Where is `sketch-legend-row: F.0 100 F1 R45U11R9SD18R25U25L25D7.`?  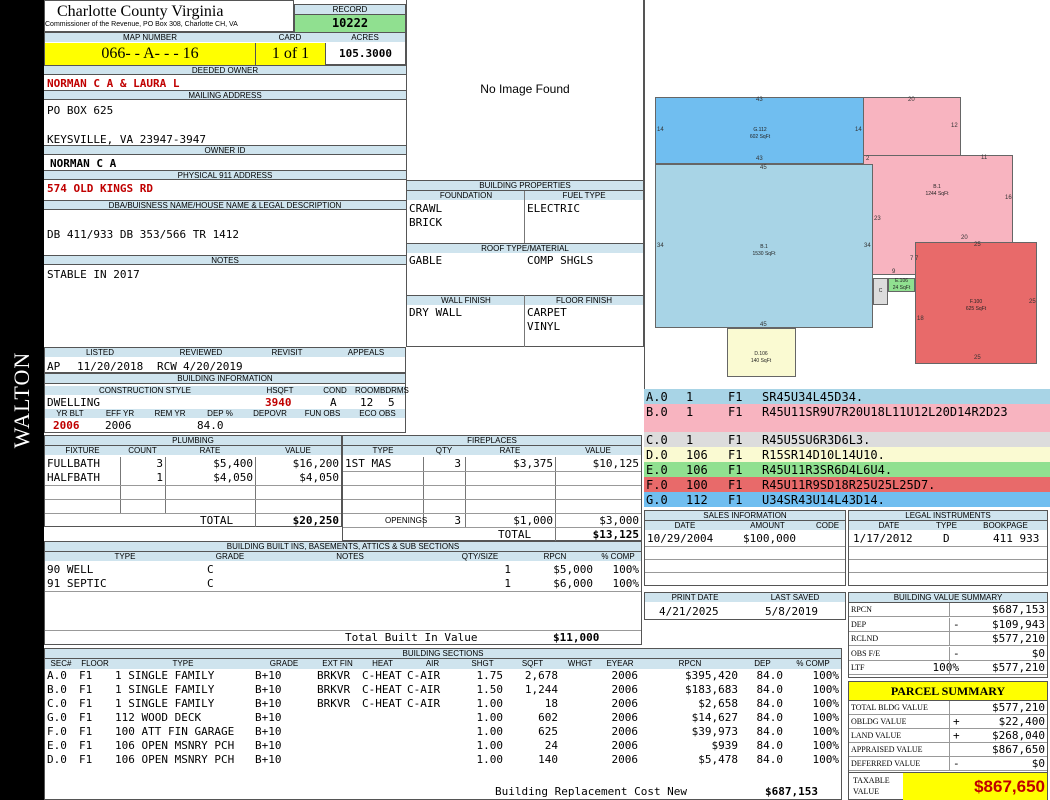 sketch-legend-row: F.0 100 F1 R45U11R9SD18R25U25L25D7. is located at coordinates (847, 484).